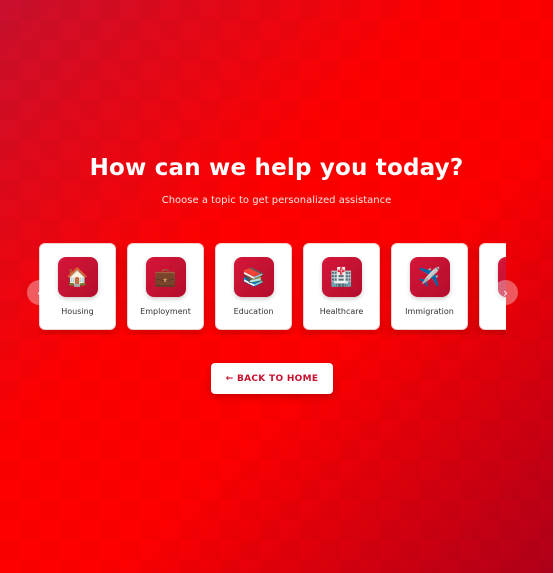 The width and height of the screenshot is (553, 573). I want to click on topic-card-education: 📚 Education, so click(253, 286).